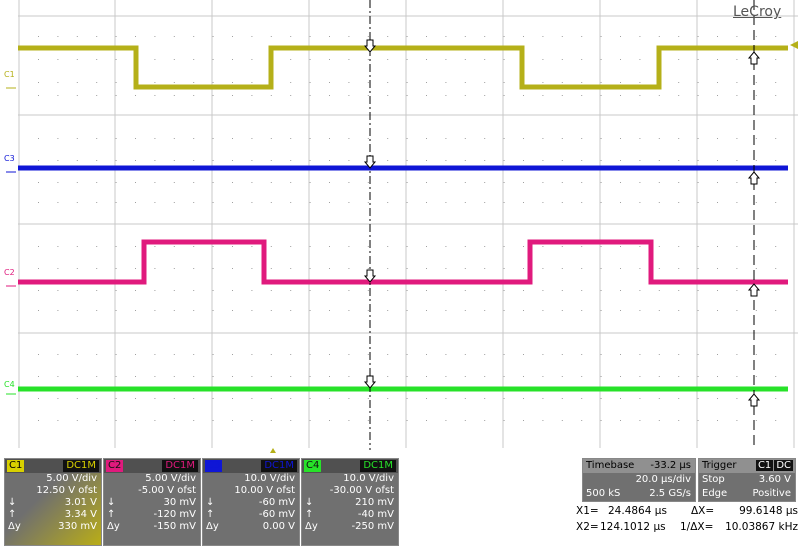 The image size is (800, 547). What do you see at coordinates (214, 466) in the screenshot?
I see `channel-name: C3` at bounding box center [214, 466].